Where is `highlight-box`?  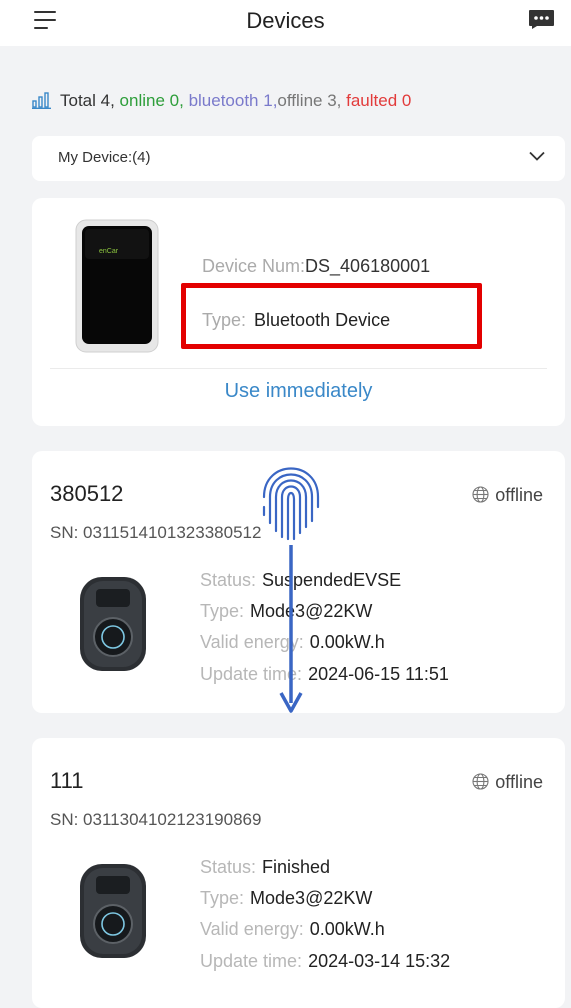 highlight-box is located at coordinates (331, 316).